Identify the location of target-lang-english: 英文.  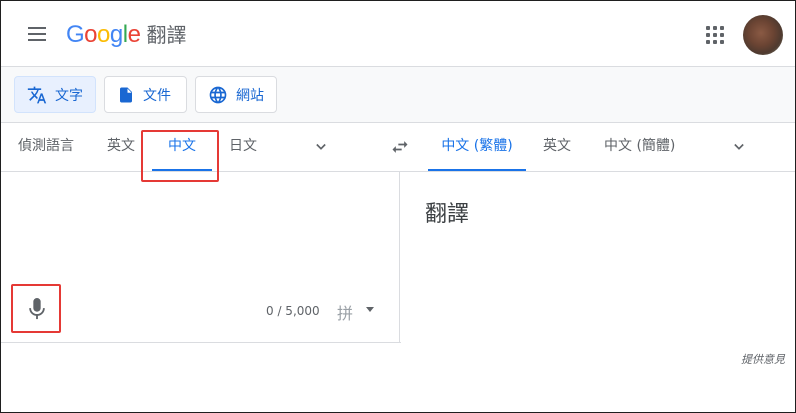
(557, 147).